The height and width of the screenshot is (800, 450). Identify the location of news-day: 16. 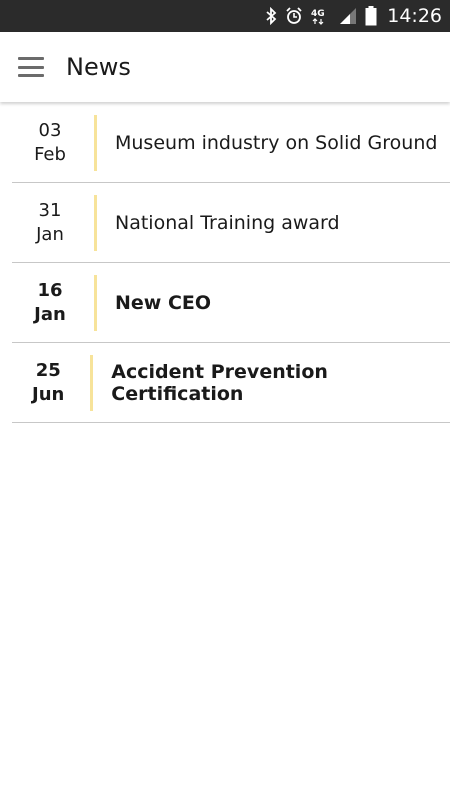
(50, 290).